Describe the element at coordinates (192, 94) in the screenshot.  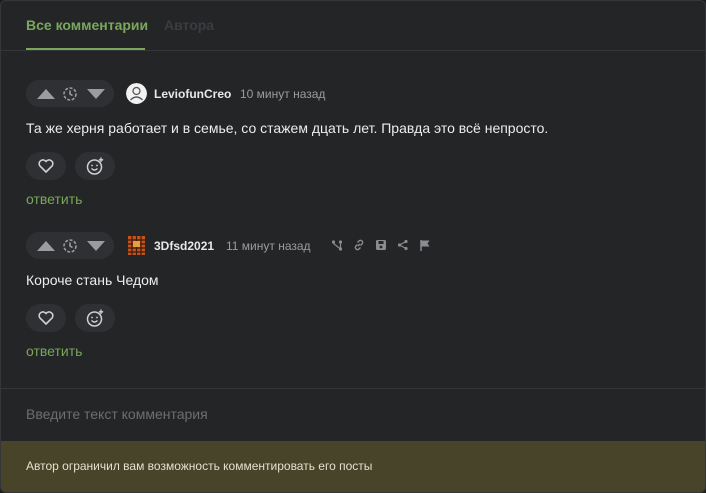
I see `comment-author: LeviofunCreo` at that location.